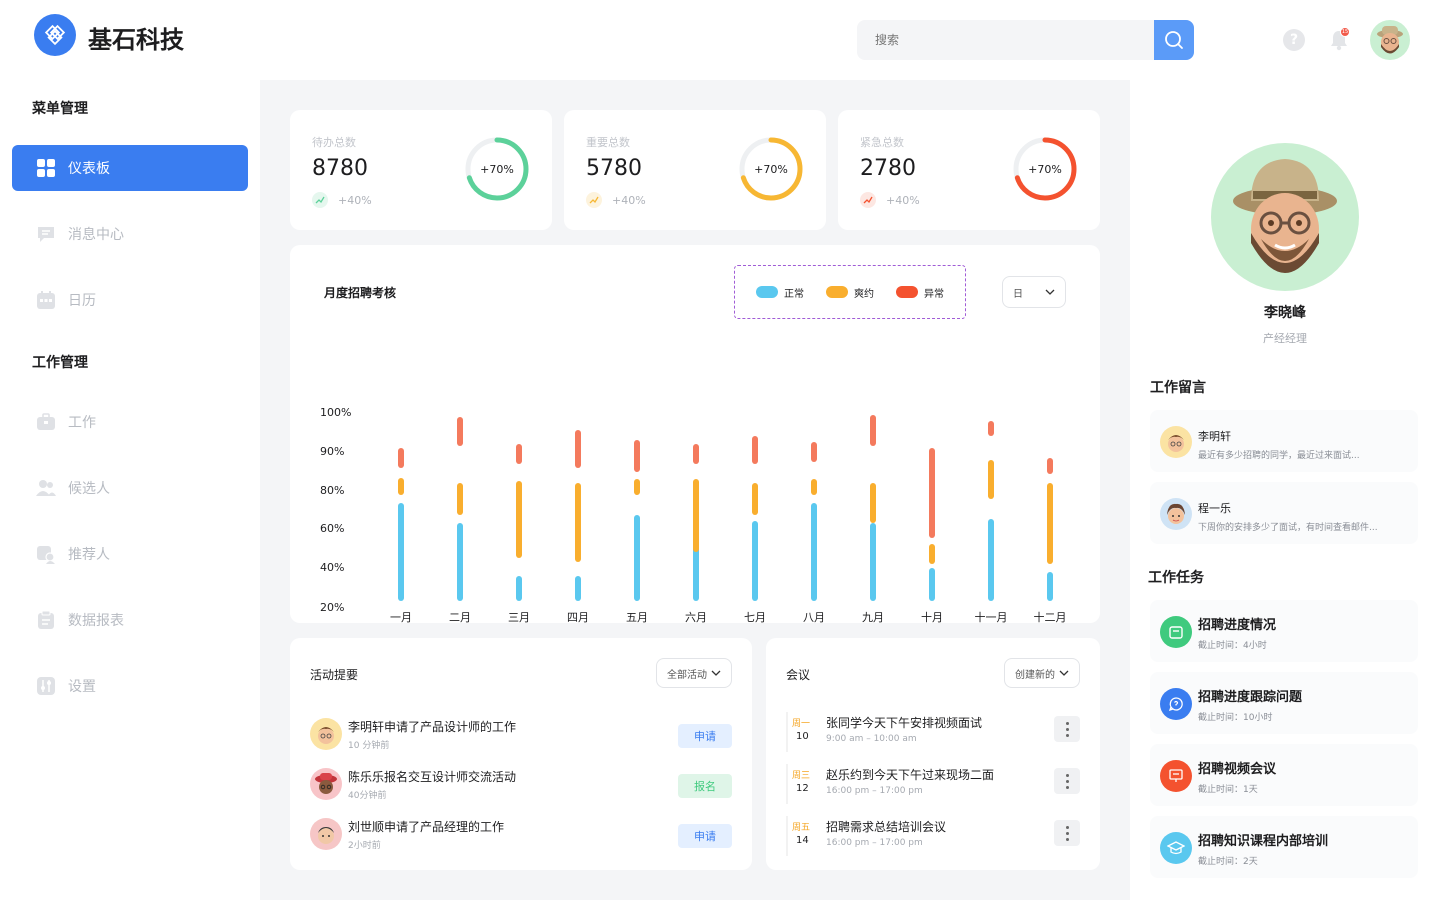  Describe the element at coordinates (696, 617) in the screenshot. I see `x-tick-label: 六月` at that location.